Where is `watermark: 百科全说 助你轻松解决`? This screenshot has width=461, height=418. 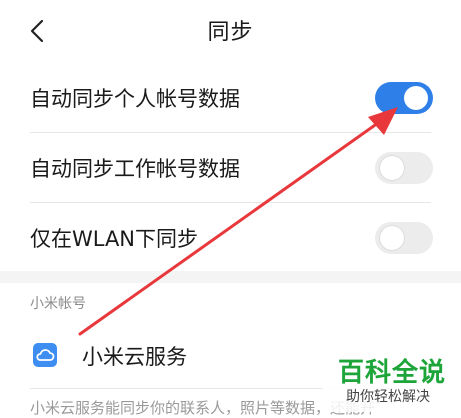
watermark: 百科全说 助你轻松解决 is located at coordinates (390, 381).